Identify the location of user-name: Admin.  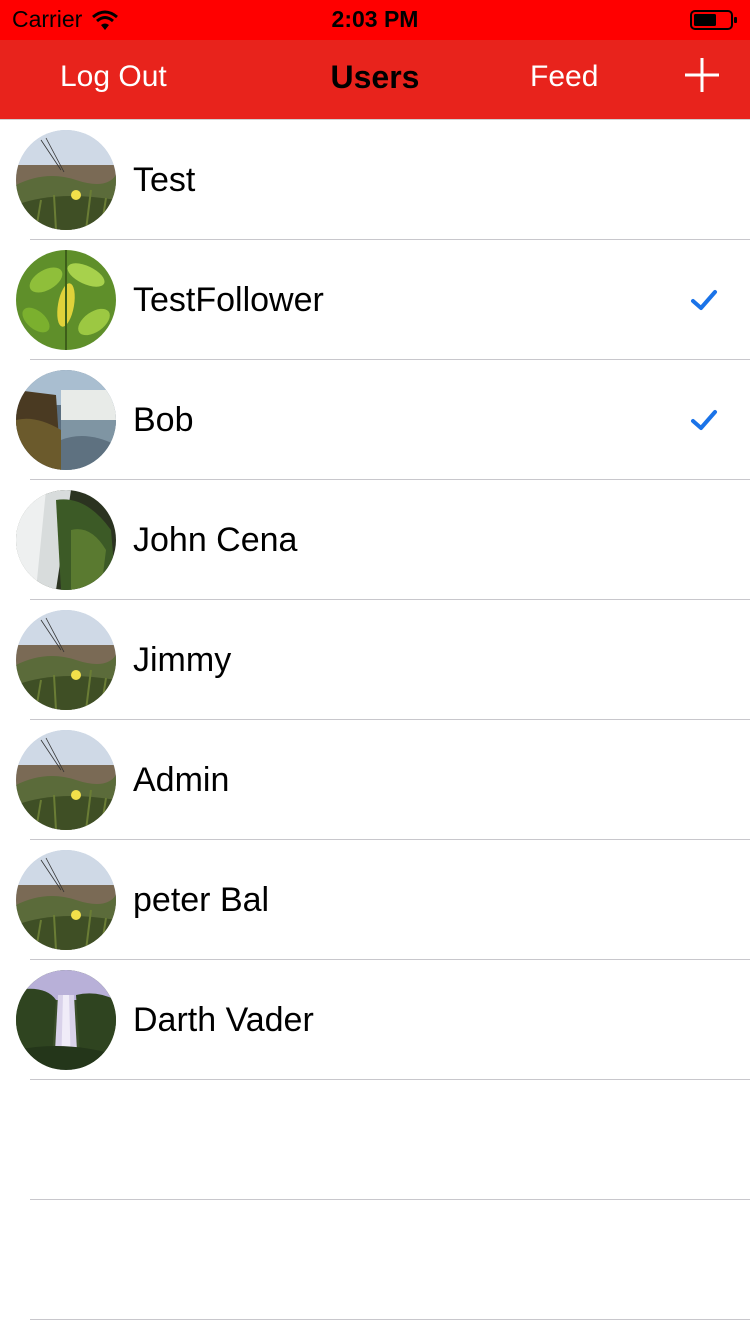
(181, 780).